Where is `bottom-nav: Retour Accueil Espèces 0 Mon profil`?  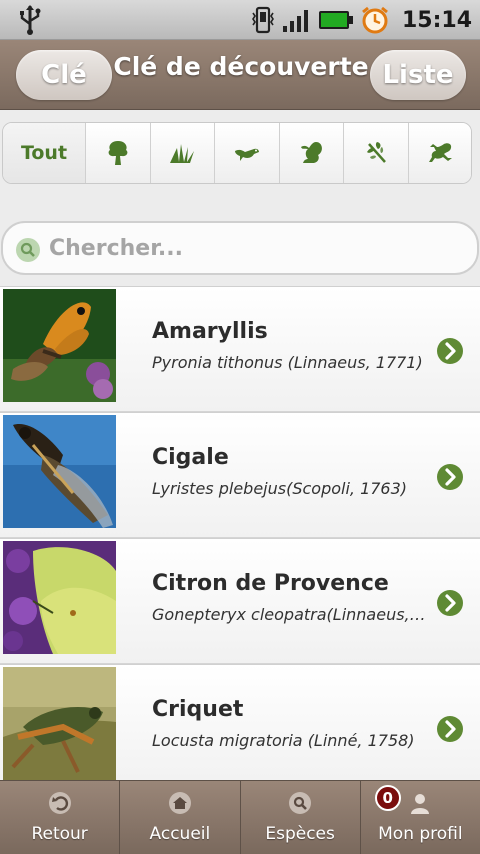
bottom-nav: Retour Accueil Espèces 0 Mon profil is located at coordinates (240, 817).